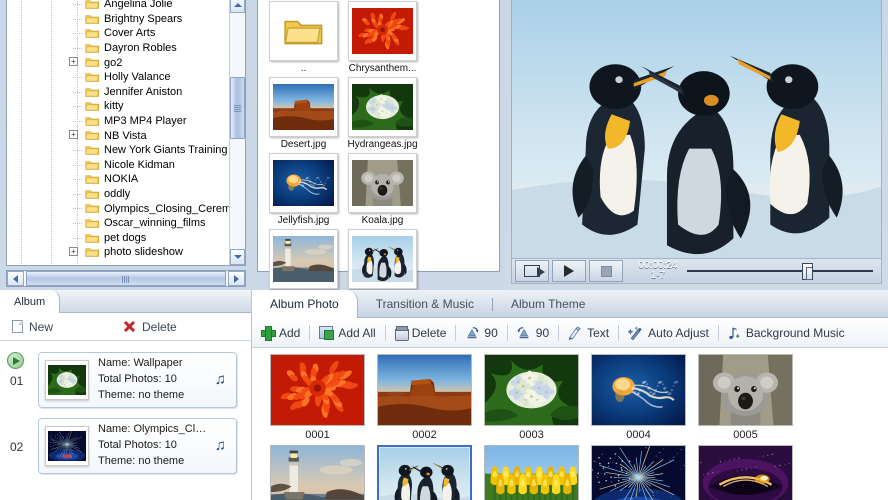 This screenshot has height=500, width=888. What do you see at coordinates (382, 220) in the screenshot?
I see `file-name-label: Koala.jpg` at bounding box center [382, 220].